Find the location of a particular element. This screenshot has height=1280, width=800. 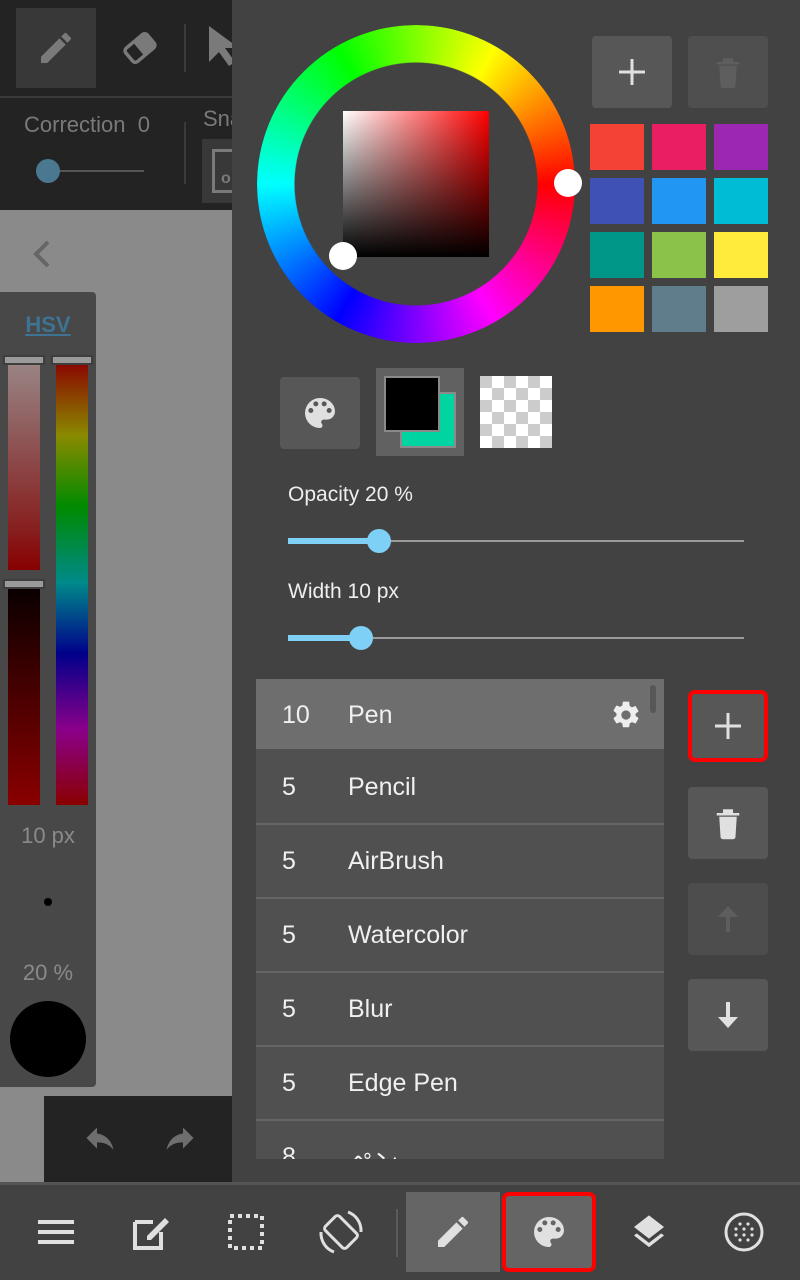

nav-color-button is located at coordinates (549, 1232).